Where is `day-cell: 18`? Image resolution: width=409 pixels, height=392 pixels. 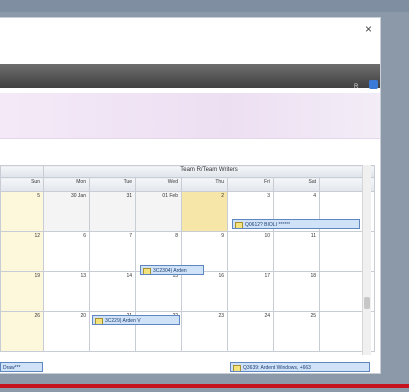 day-cell: 18 is located at coordinates (296, 291).